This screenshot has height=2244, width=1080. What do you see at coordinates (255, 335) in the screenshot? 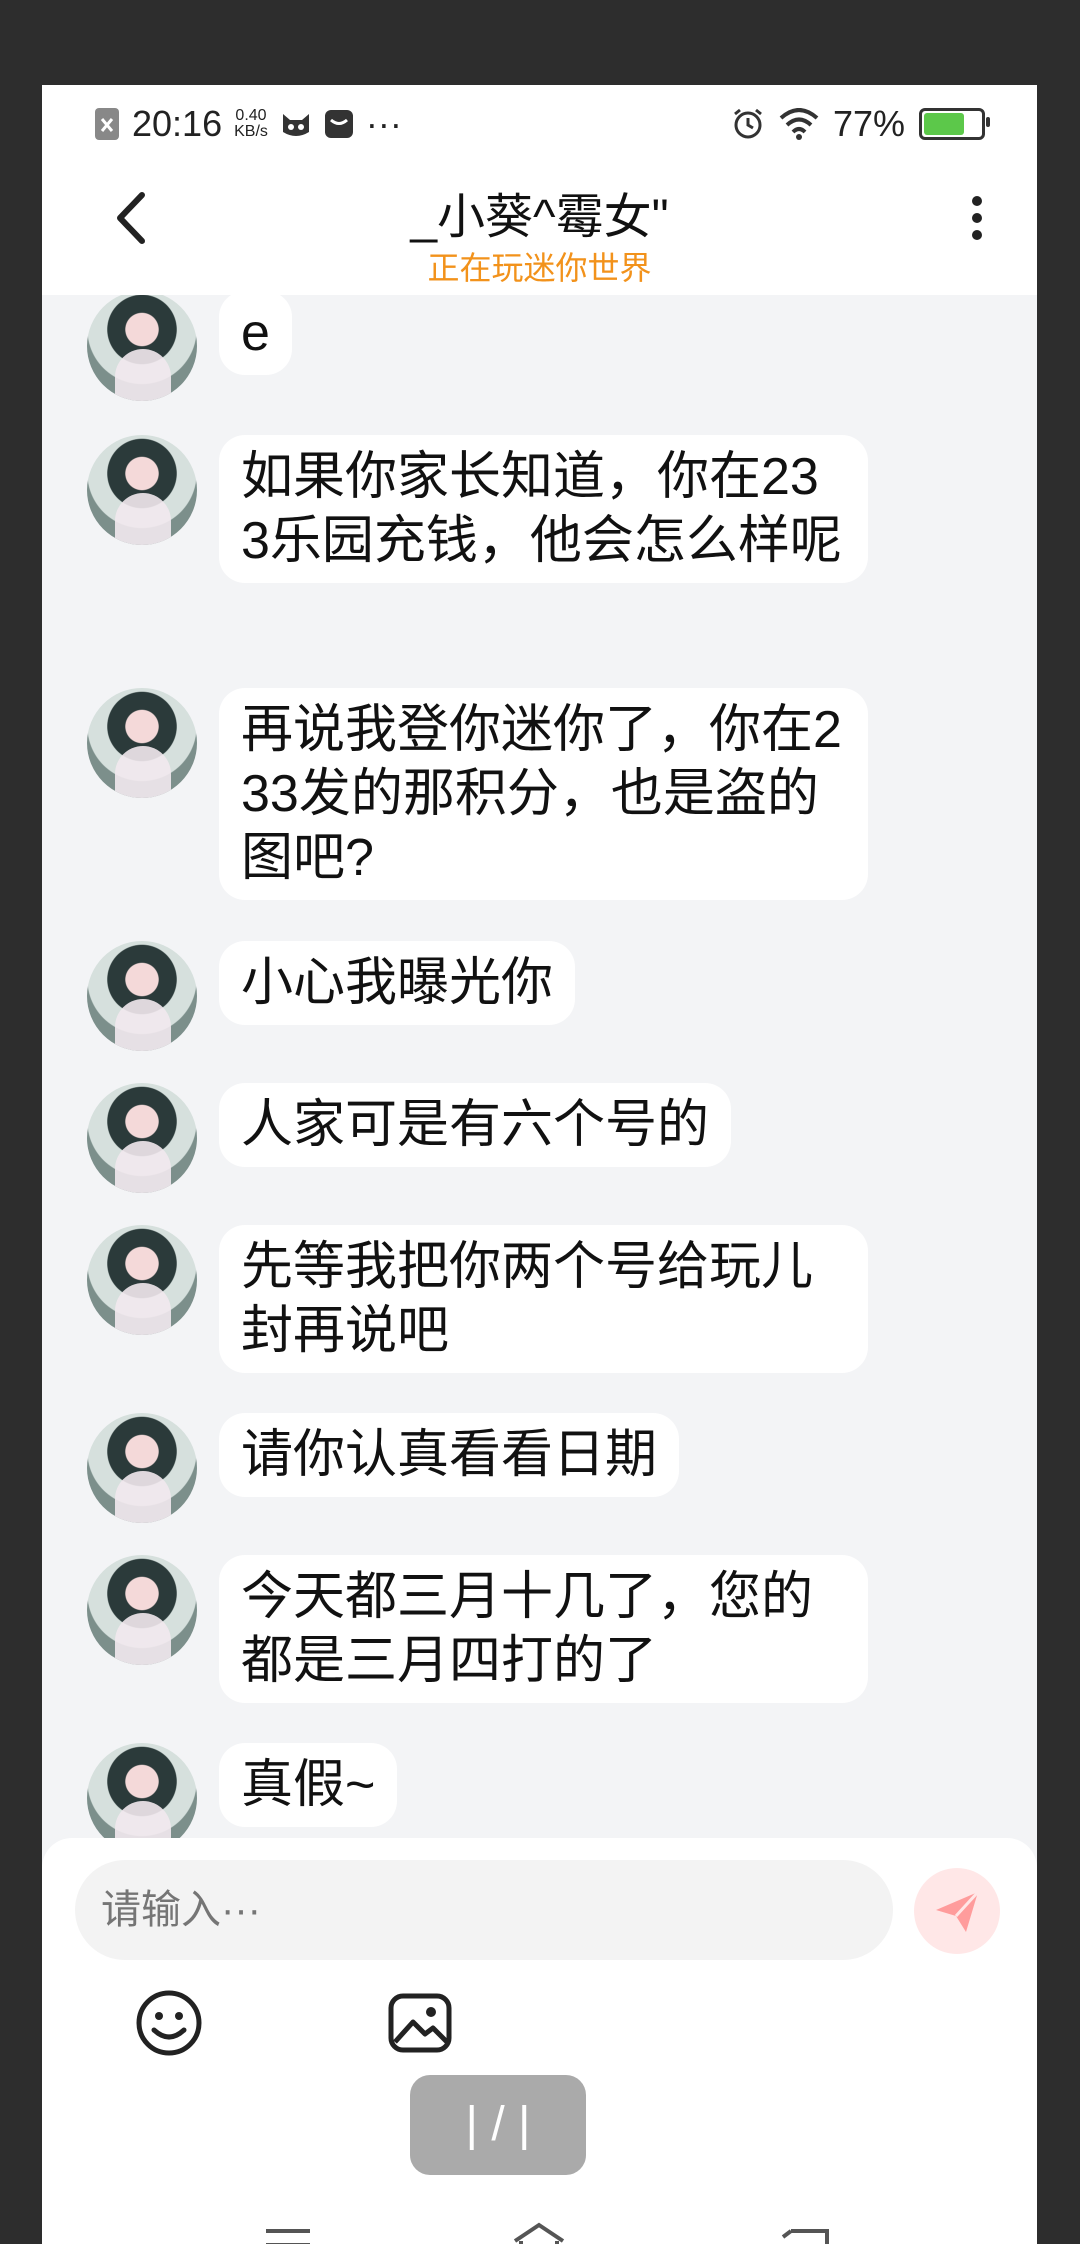
I see `message-bubble: e` at bounding box center [255, 335].